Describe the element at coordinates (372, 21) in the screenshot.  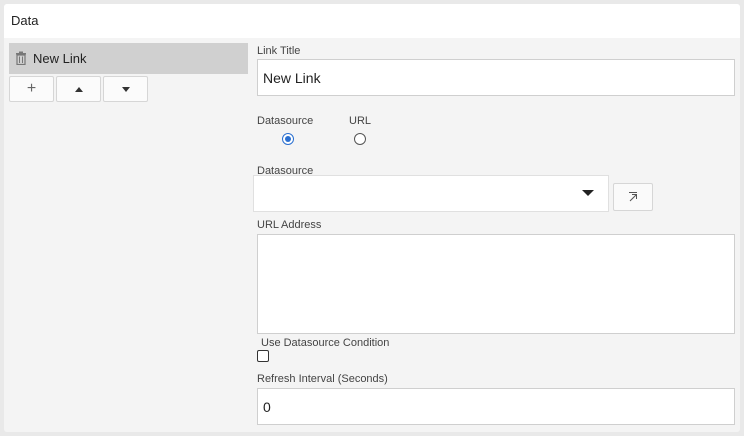
I see `panel-header: Data` at that location.